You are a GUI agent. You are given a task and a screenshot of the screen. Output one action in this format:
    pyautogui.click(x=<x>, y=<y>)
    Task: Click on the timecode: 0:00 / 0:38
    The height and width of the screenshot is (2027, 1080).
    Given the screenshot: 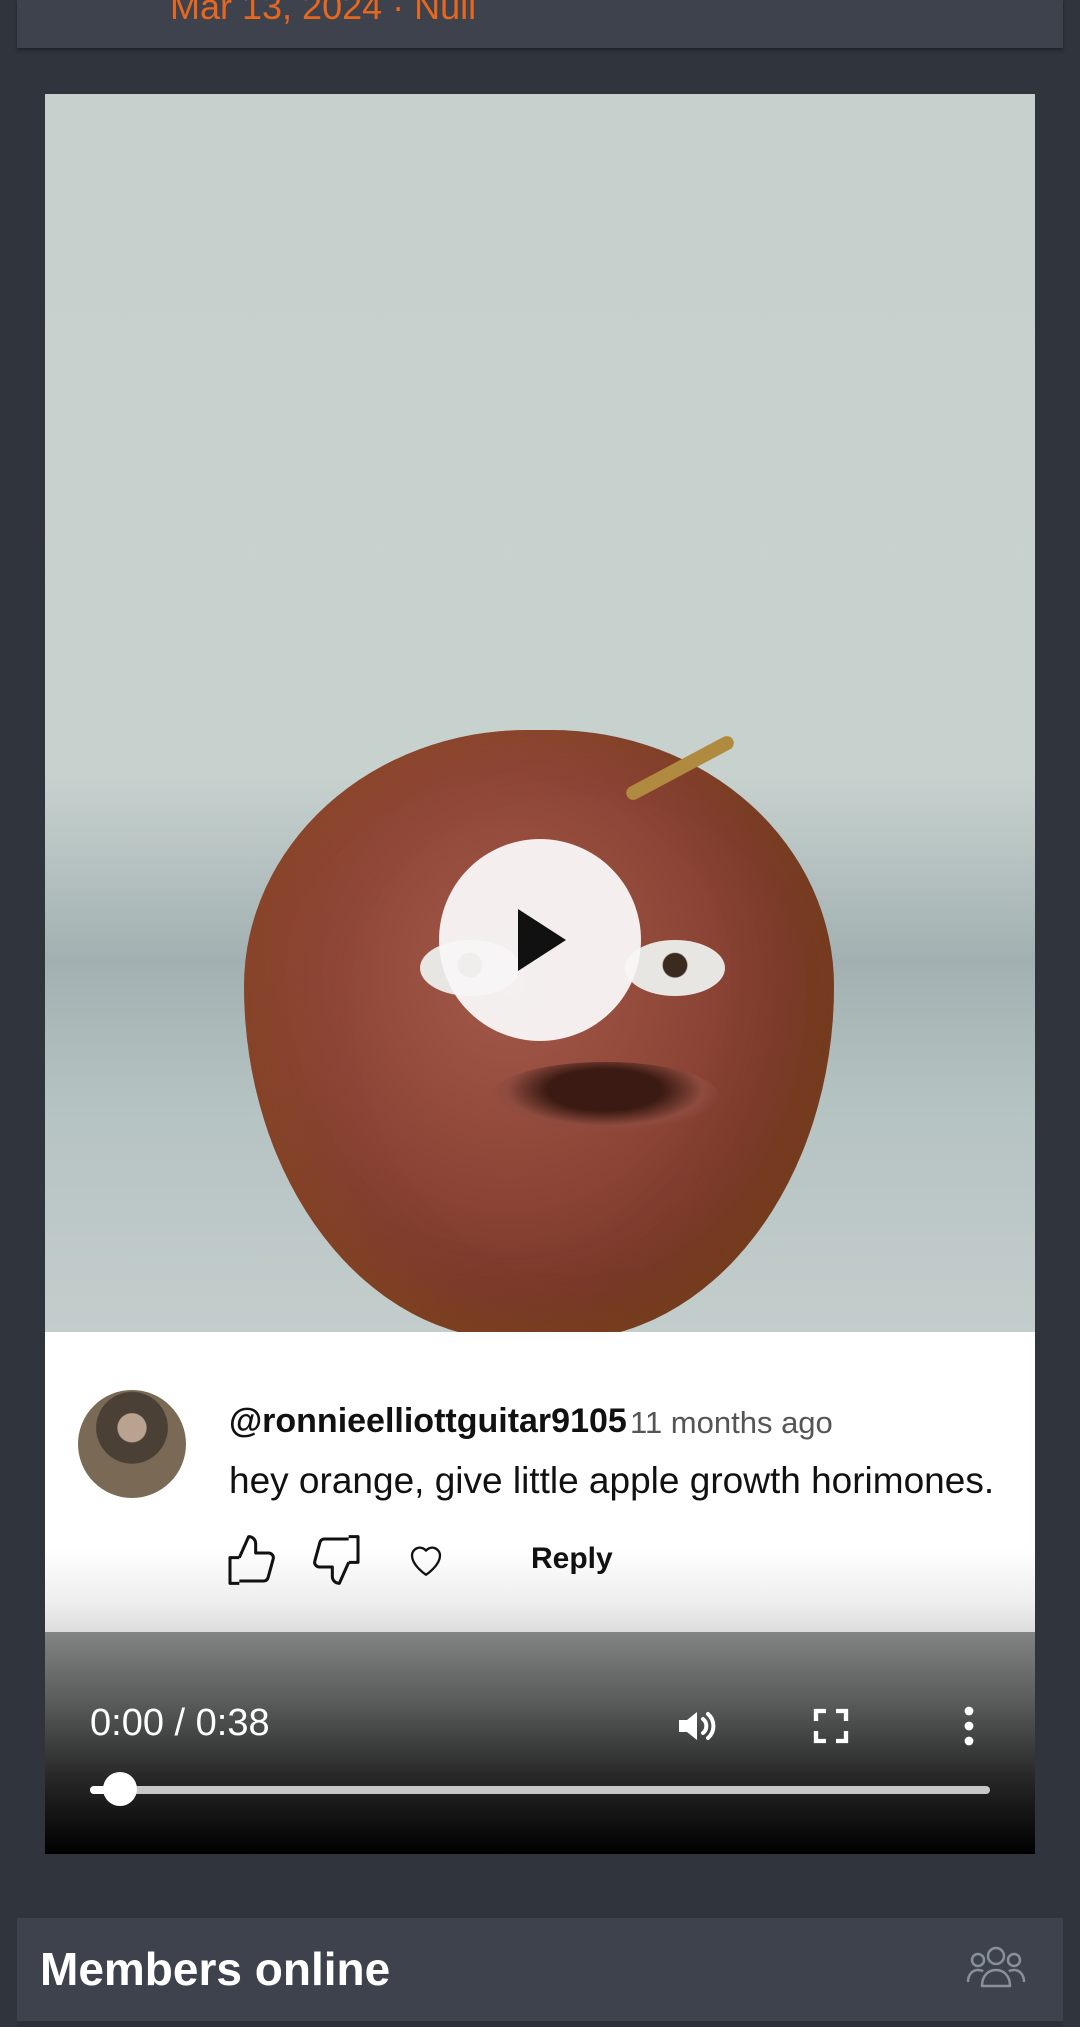 What is the action you would take?
    pyautogui.click(x=180, y=1723)
    